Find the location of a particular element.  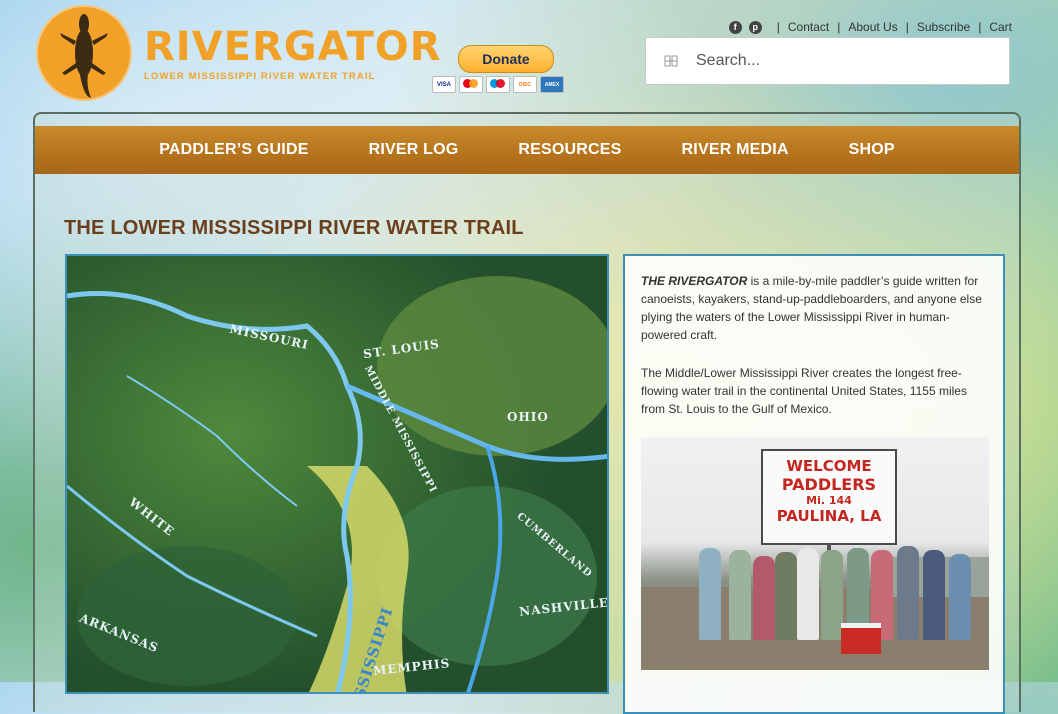

visa-card-icon: VISA is located at coordinates (444, 84).